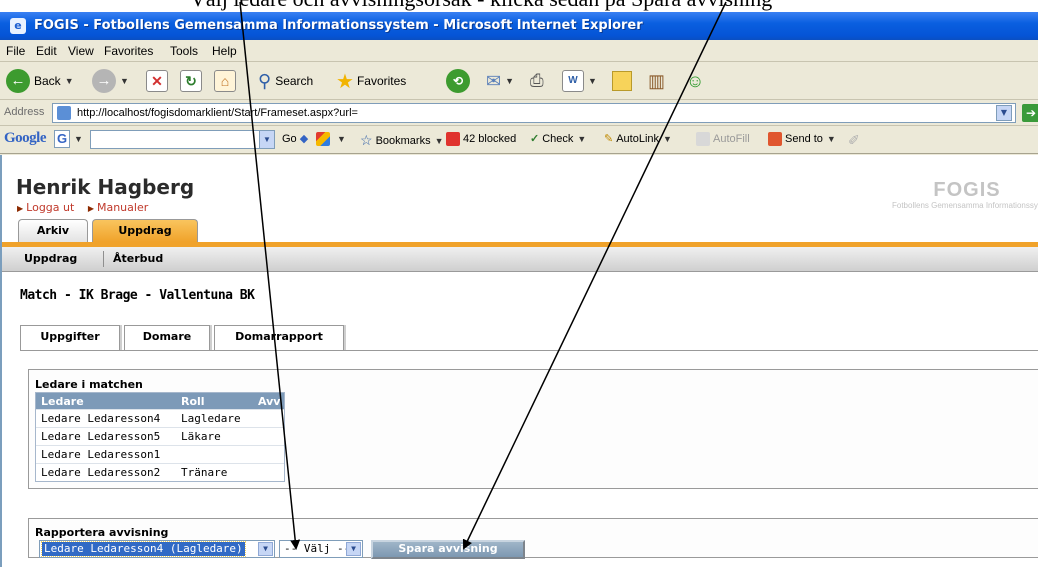 This screenshot has height=567, width=1038. Describe the element at coordinates (101, 472) in the screenshot. I see `cell-ledare: Ledare Ledaresson2` at that location.